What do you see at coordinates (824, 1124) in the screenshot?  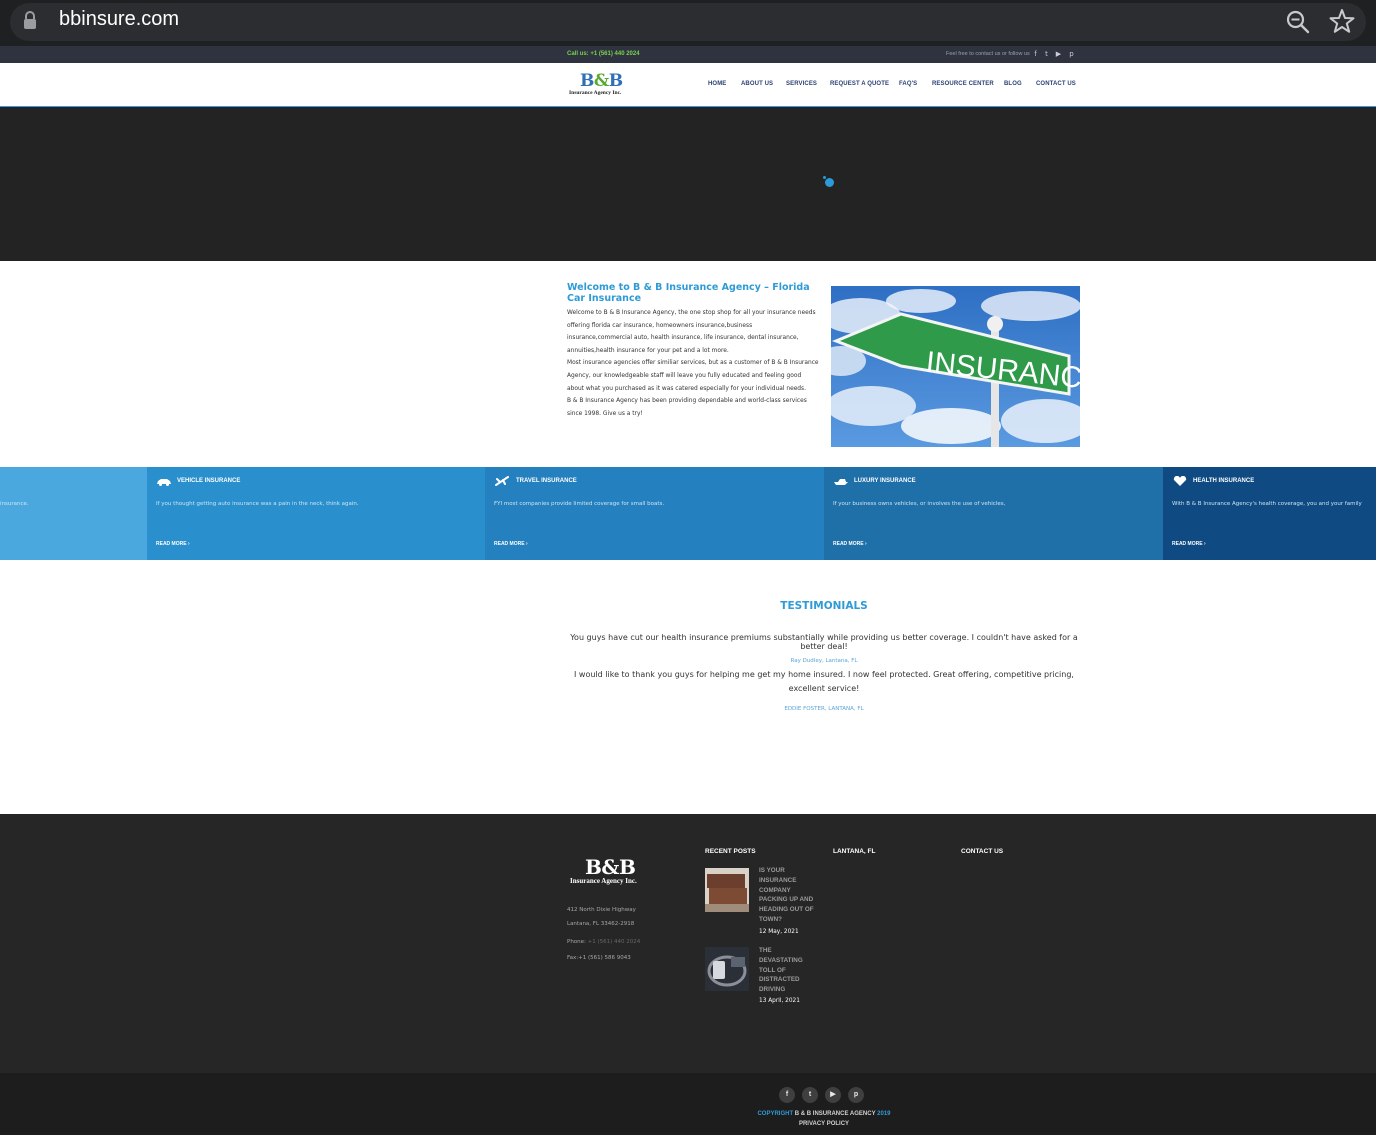 I see `privacy-policy-link: PRIVACY POLICY` at bounding box center [824, 1124].